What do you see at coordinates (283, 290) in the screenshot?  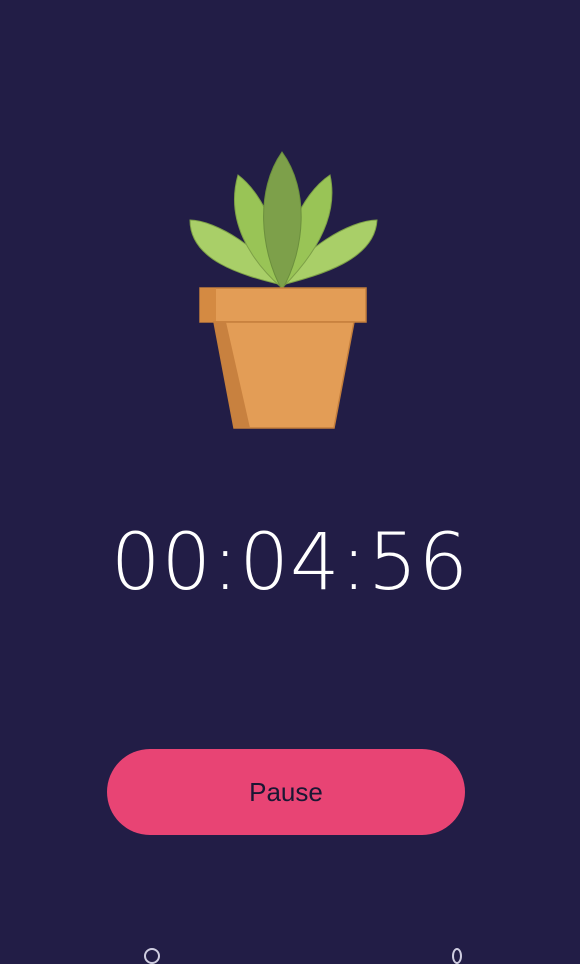 I see `potted-plant-icon` at bounding box center [283, 290].